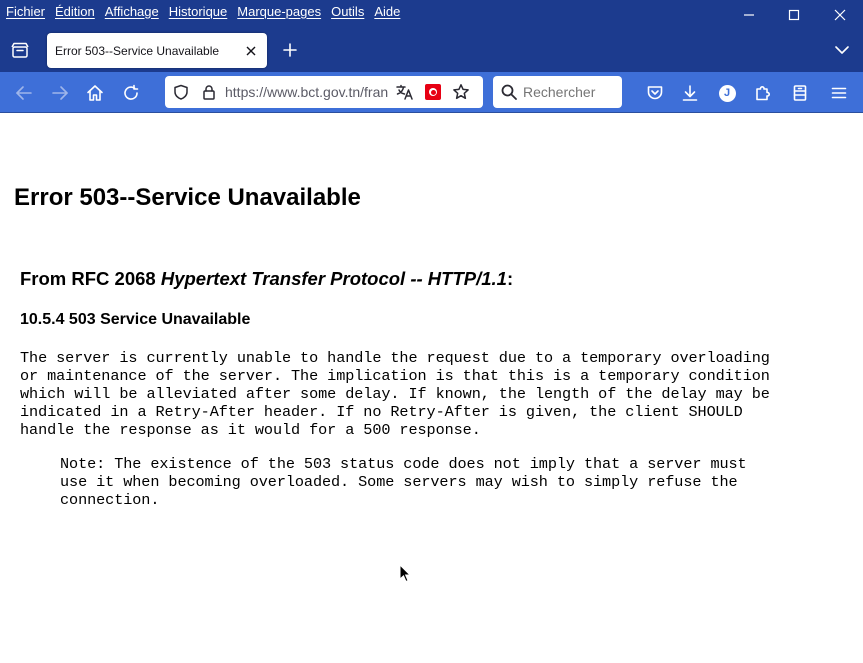 The image size is (863, 663). I want to click on menu-fichier: Fichier, so click(25, 11).